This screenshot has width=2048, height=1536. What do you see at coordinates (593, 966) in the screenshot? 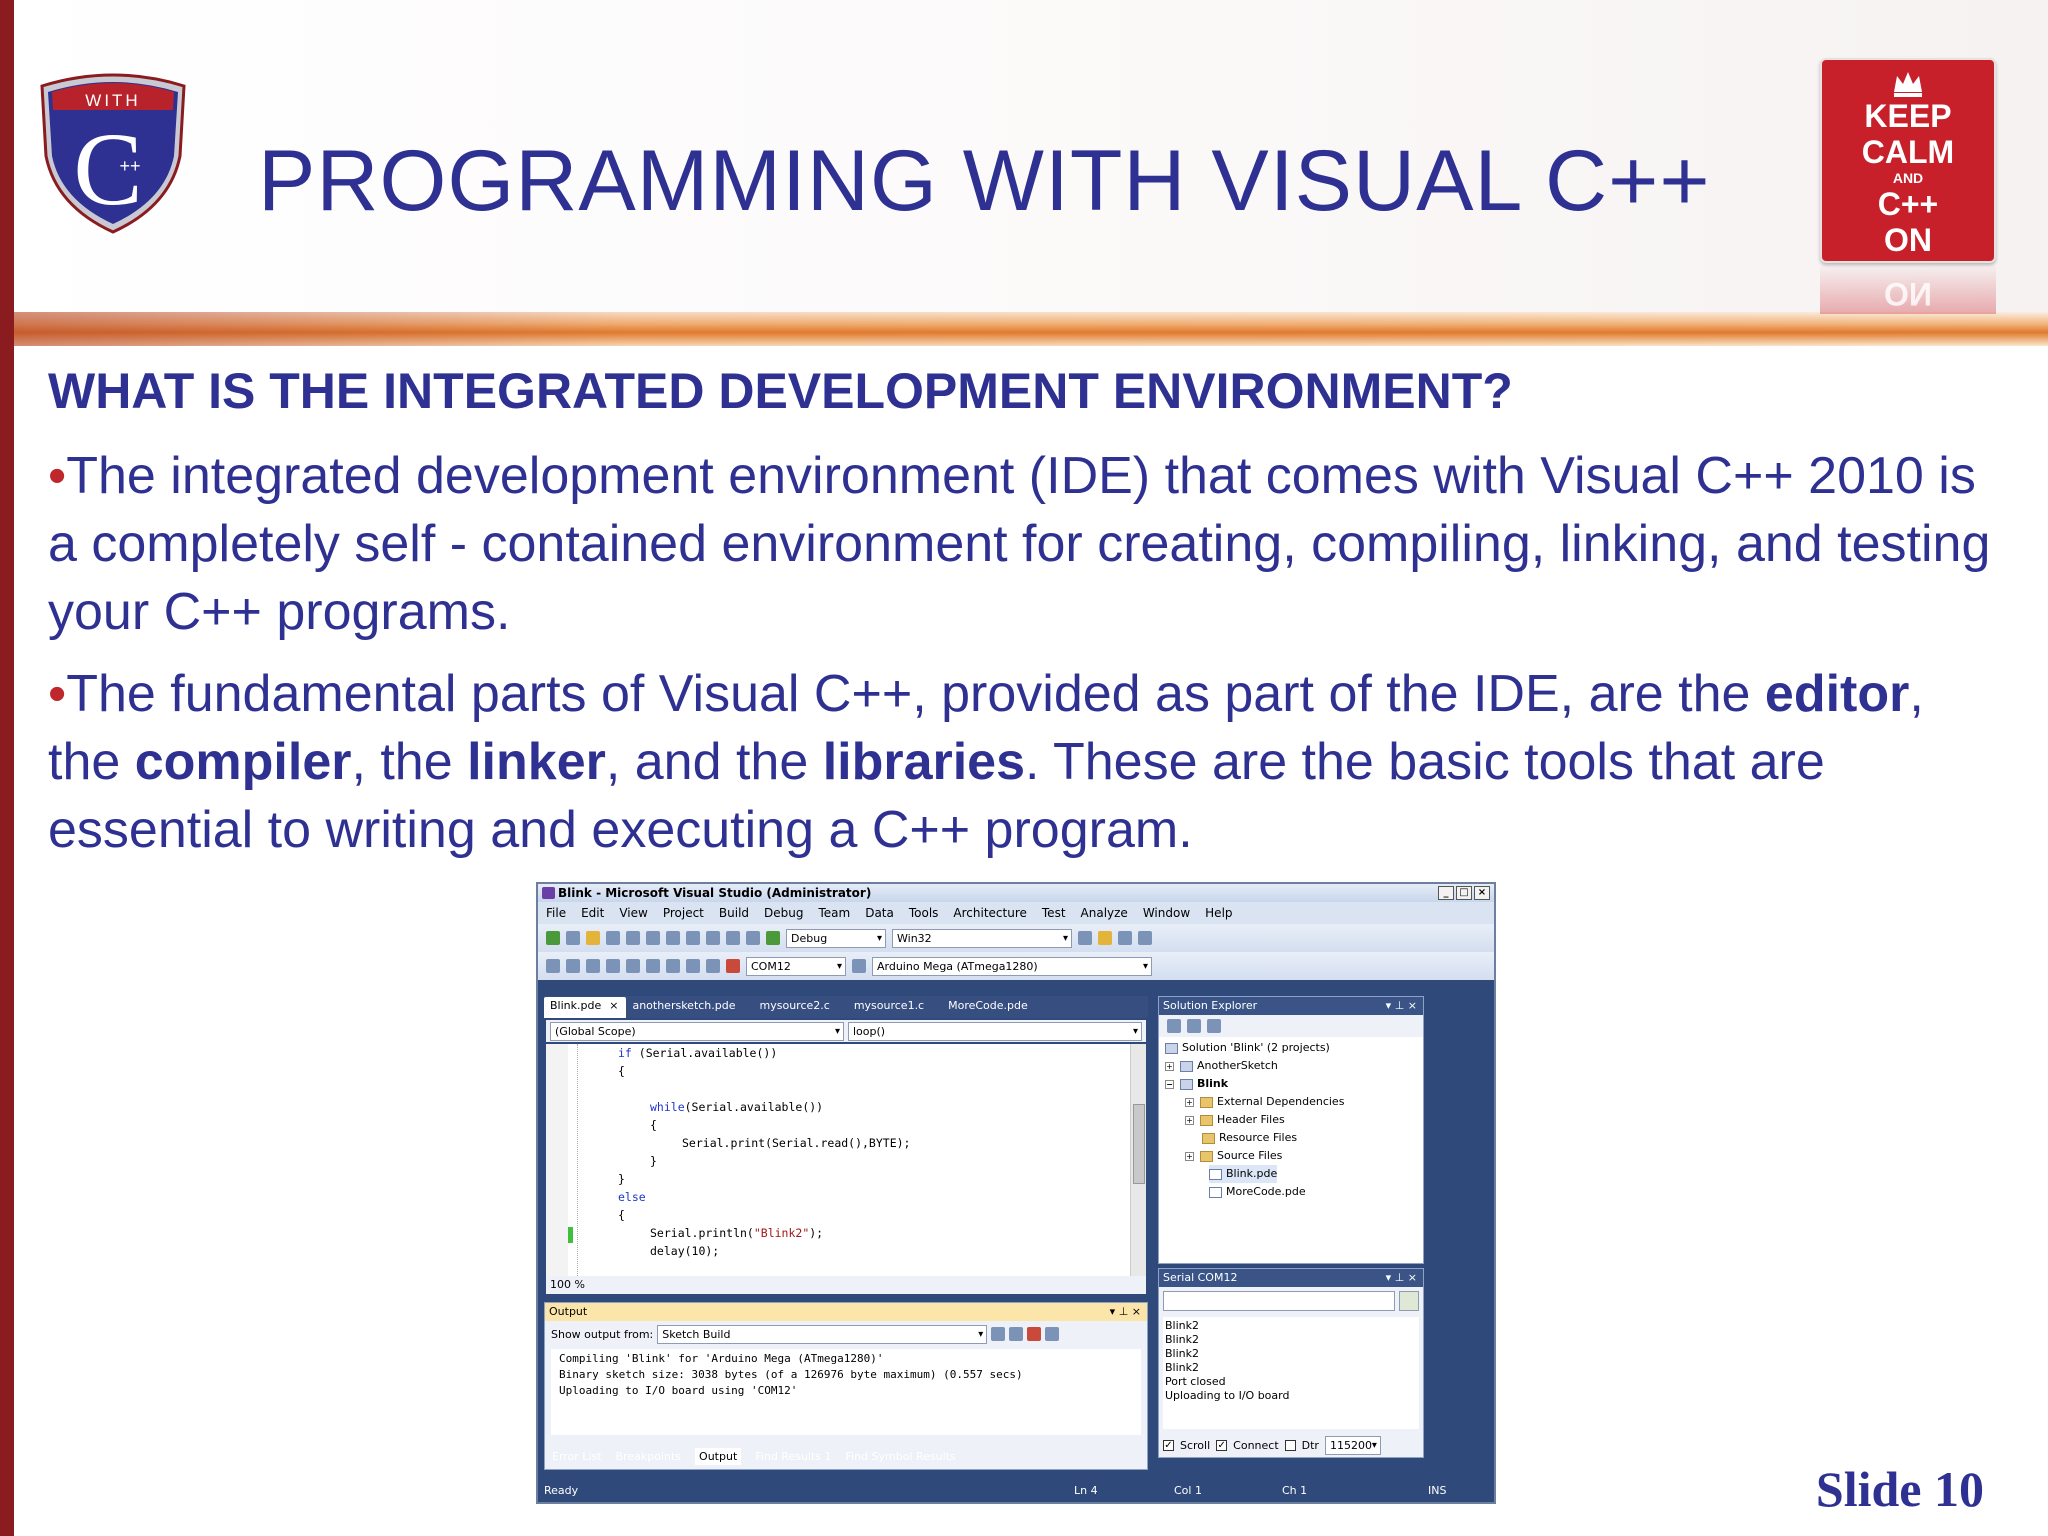
I see `comment-icon` at bounding box center [593, 966].